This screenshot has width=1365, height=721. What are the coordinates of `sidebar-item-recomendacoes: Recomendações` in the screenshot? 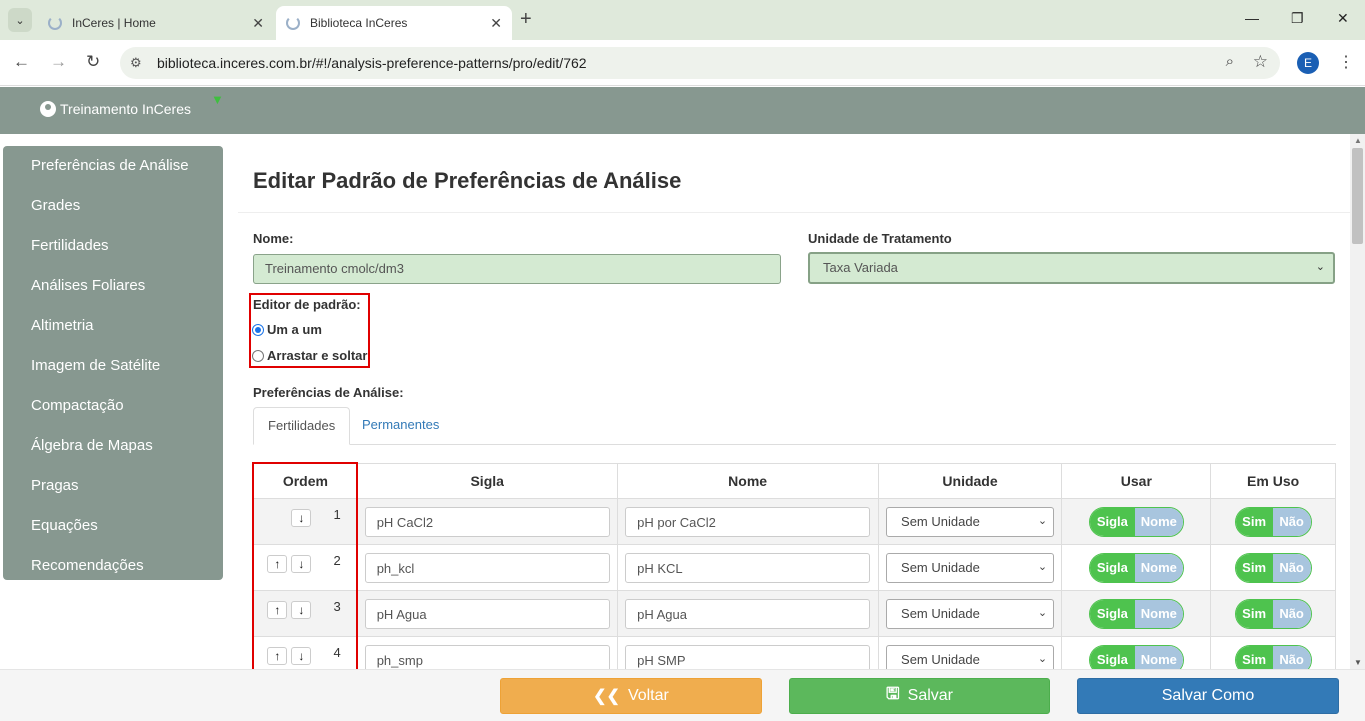 It's located at (113, 566).